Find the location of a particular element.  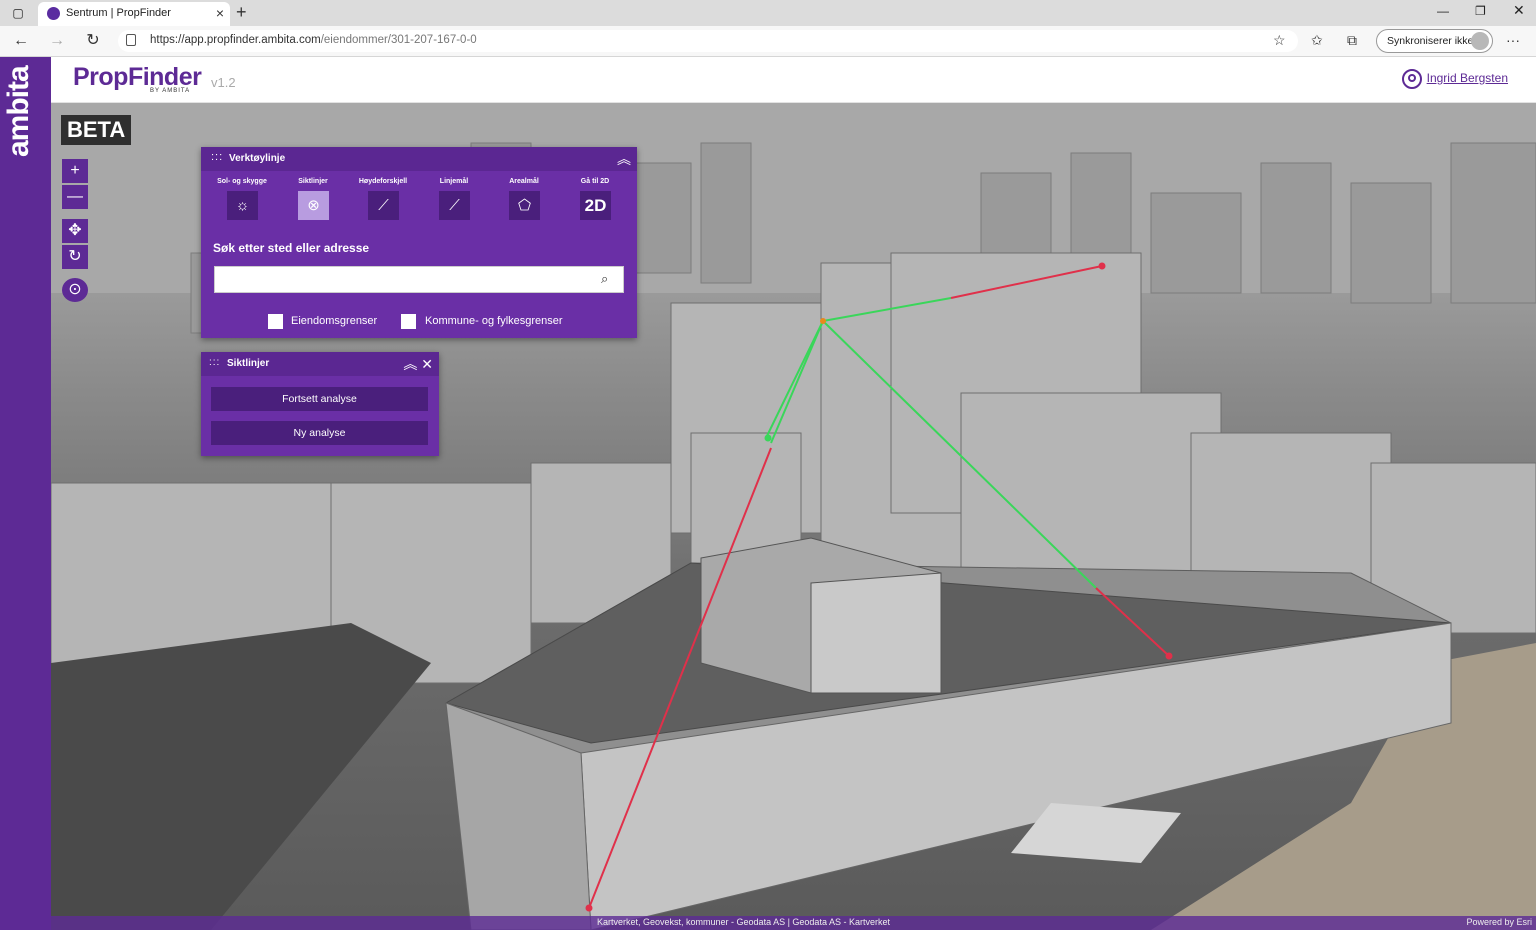

user-icon is located at coordinates (1412, 79).